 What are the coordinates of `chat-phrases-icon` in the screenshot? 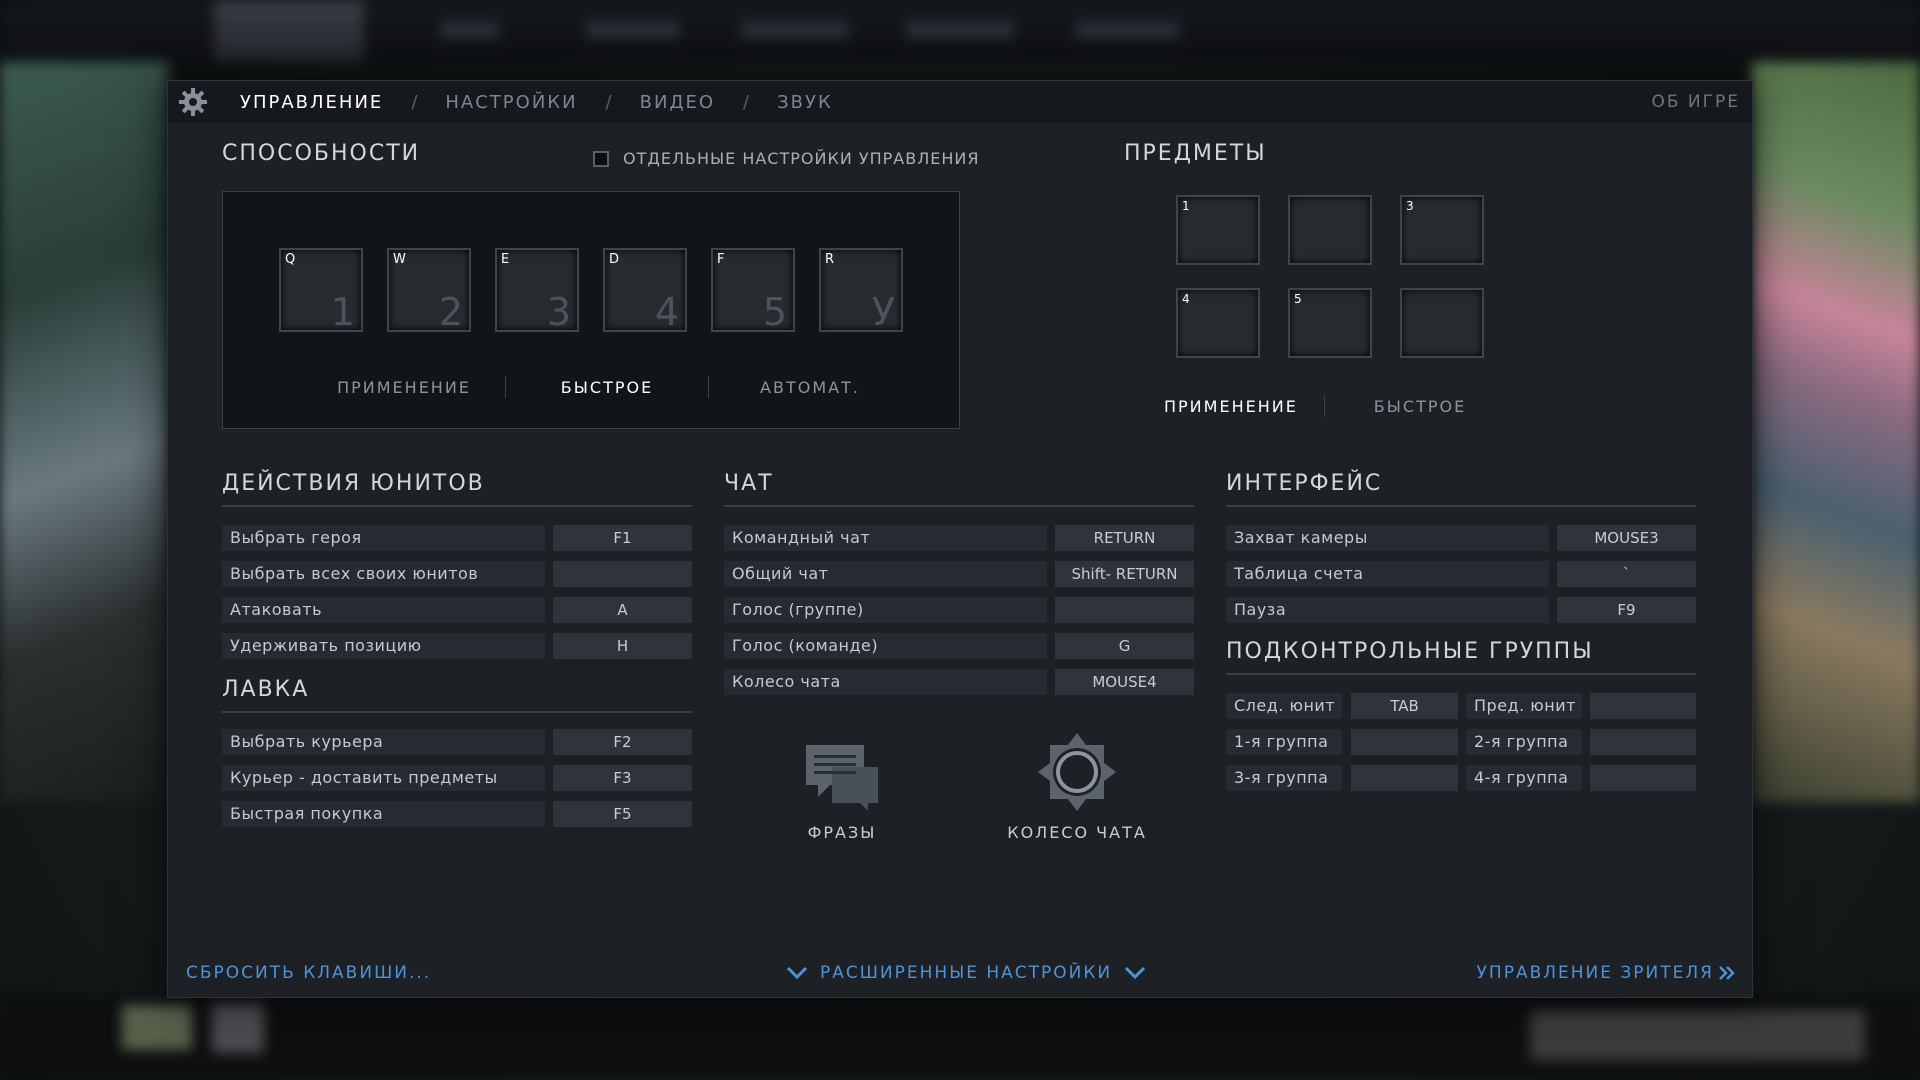 It's located at (842, 776).